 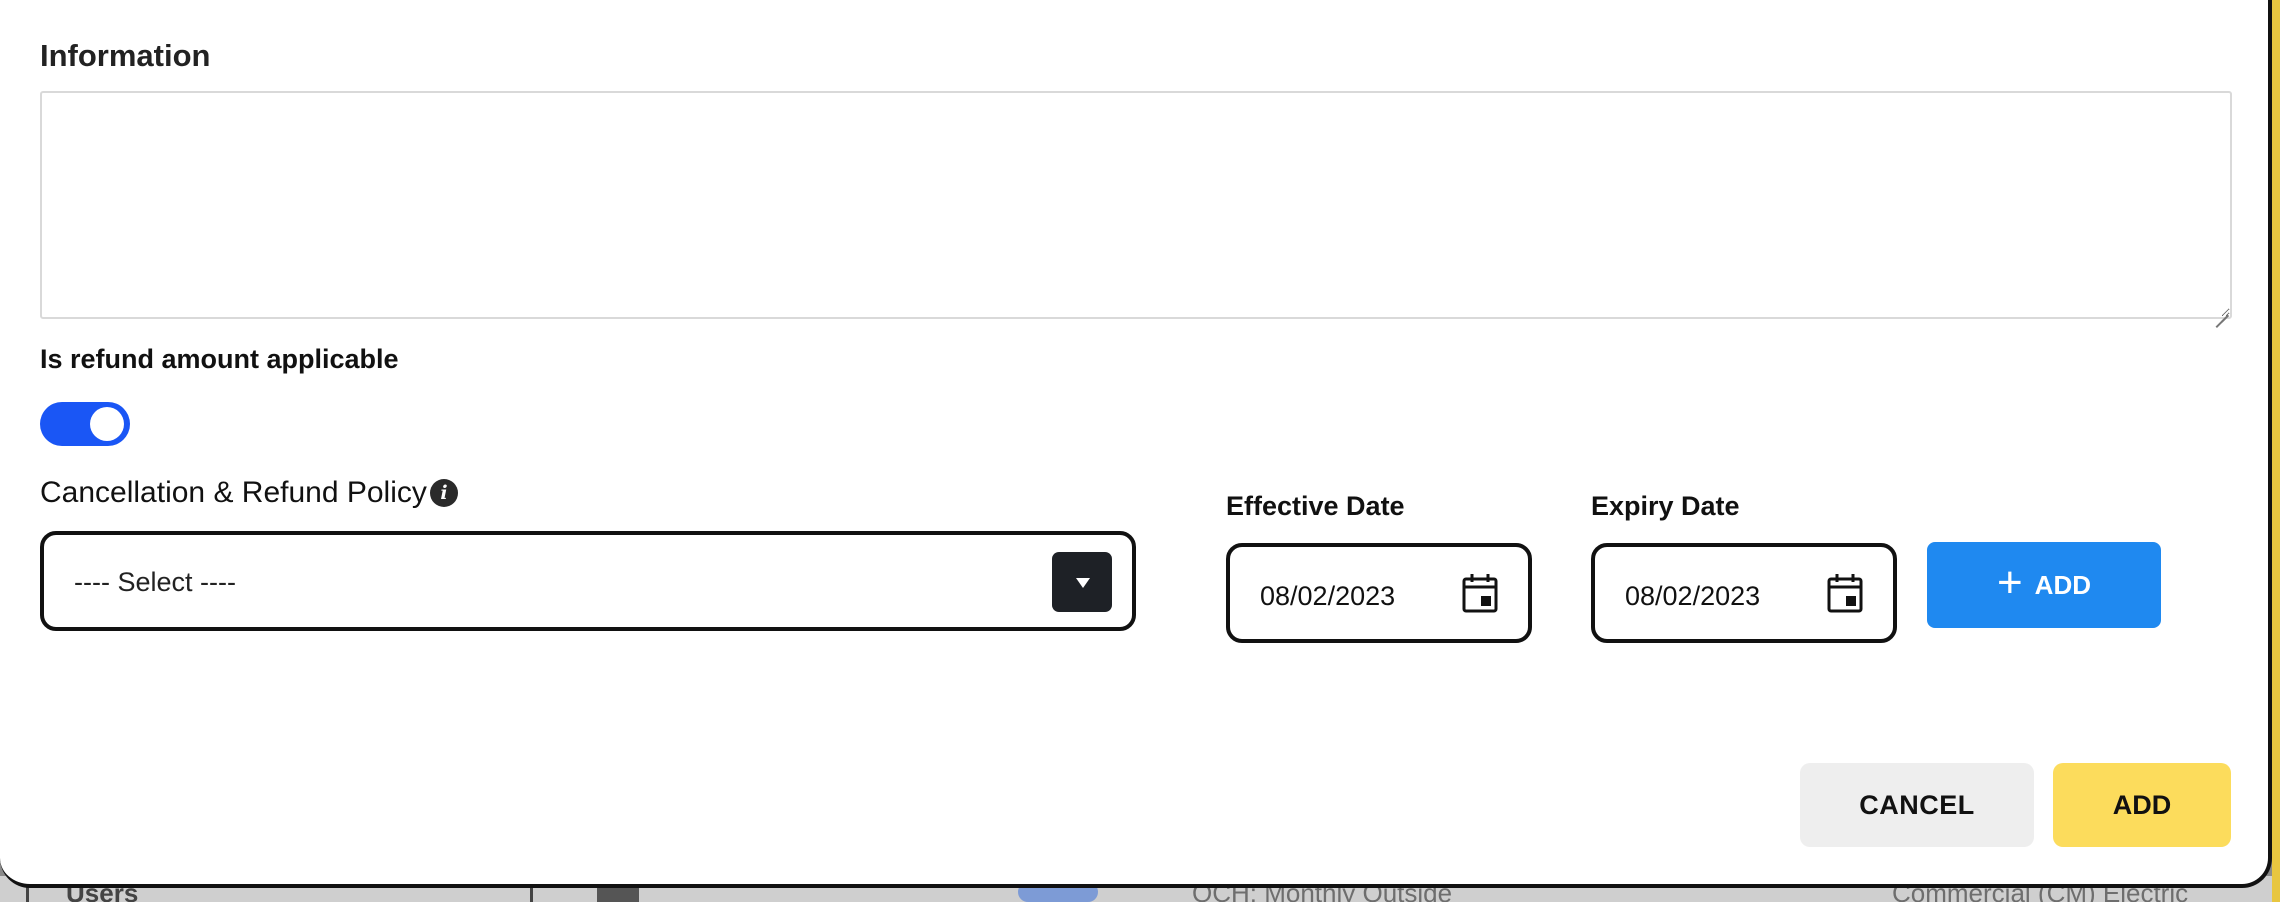 I want to click on add-row-button: + ADD, so click(x=2044, y=585).